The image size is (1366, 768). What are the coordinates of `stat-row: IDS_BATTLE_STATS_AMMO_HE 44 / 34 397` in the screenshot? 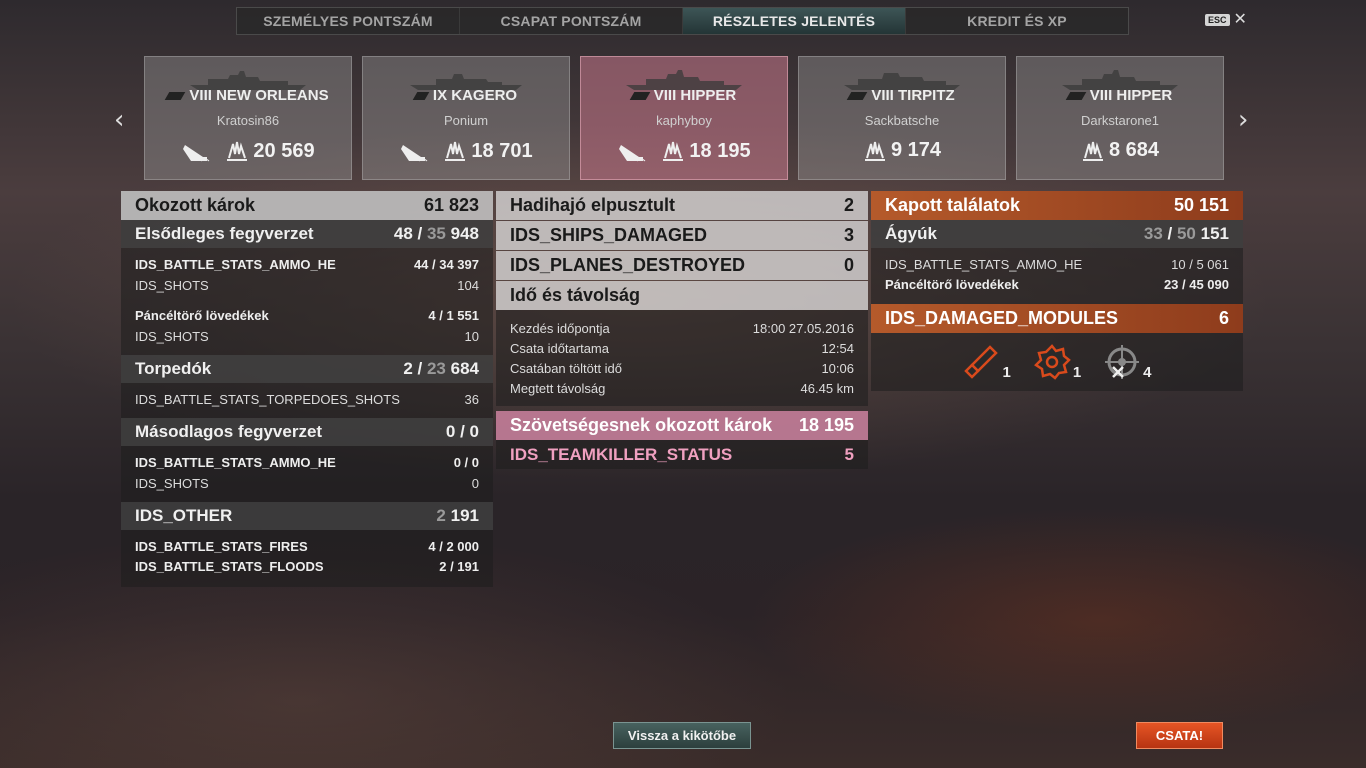 It's located at (307, 264).